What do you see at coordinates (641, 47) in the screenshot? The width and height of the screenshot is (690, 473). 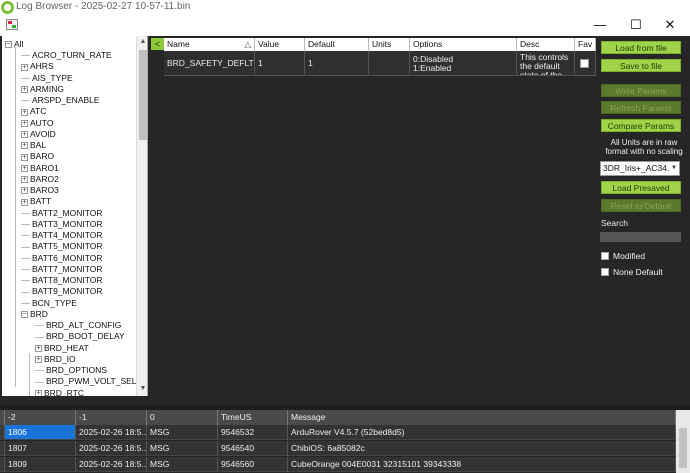 I see `load-from-file-button: Load from file` at bounding box center [641, 47].